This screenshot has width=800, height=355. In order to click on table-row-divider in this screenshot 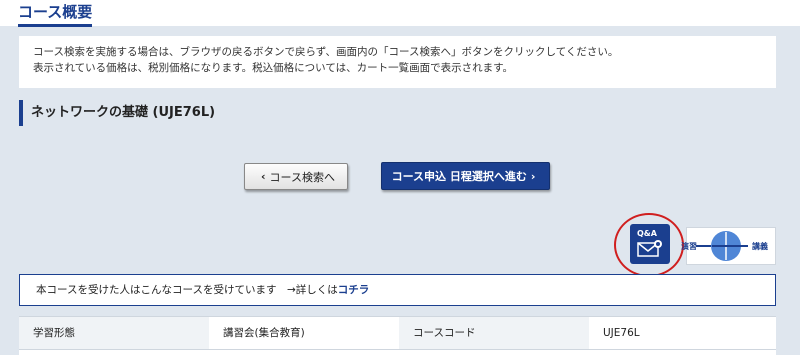, I will do `click(397, 349)`.